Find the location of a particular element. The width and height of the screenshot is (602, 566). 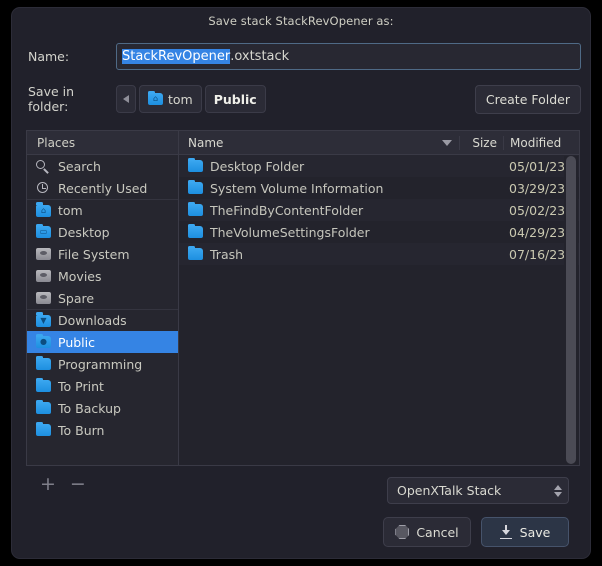

file-name-cell: Trash is located at coordinates (319, 253).